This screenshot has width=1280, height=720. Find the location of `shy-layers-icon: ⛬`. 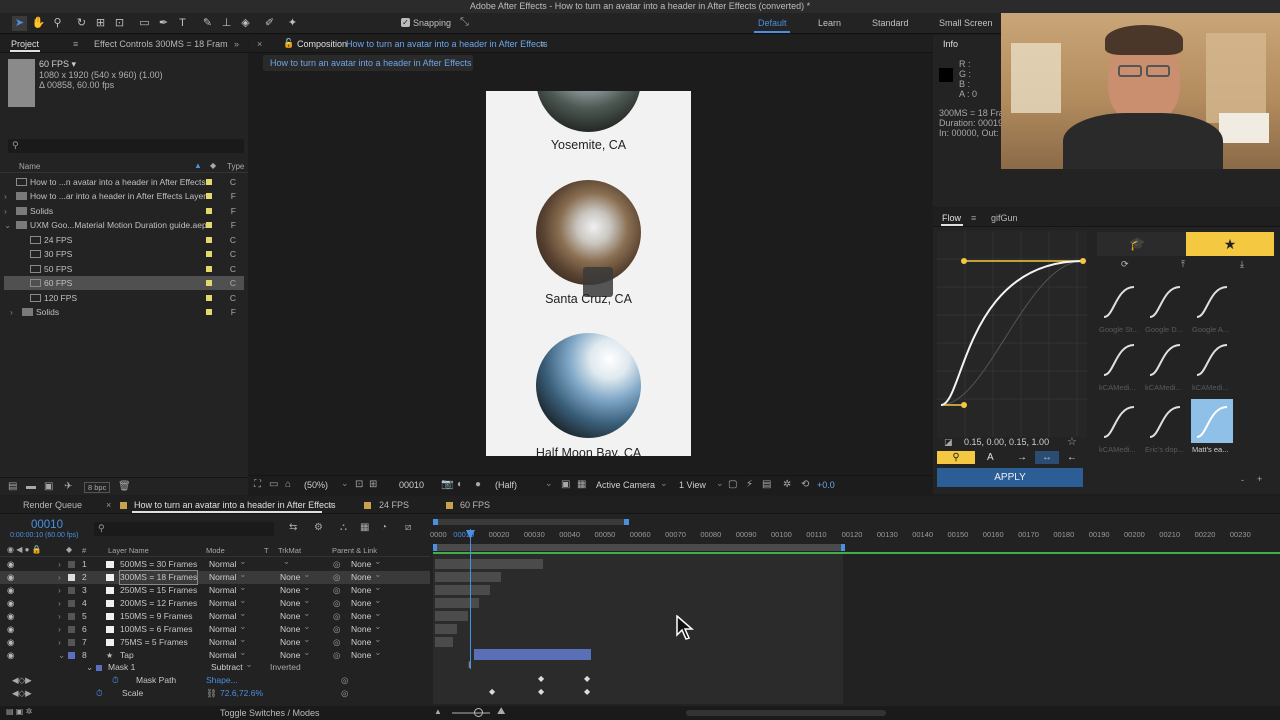

shy-layers-icon: ⛬ is located at coordinates (343, 527).